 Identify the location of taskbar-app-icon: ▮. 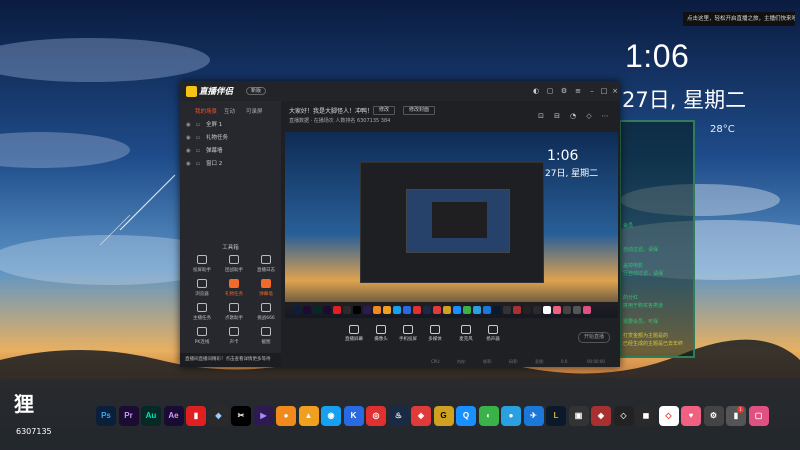
(196, 416).